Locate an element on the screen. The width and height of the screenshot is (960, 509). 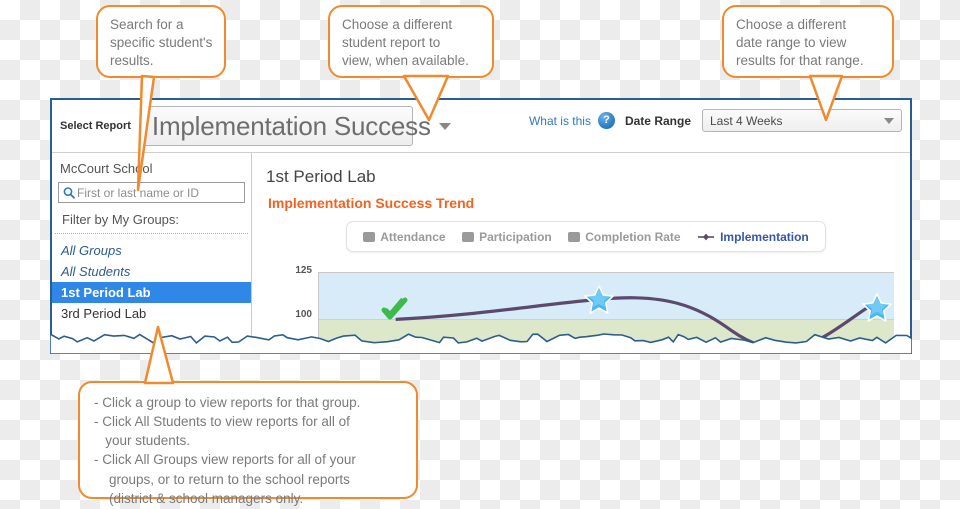
sidebar-item-3rd-period-lab: 3rd Period Lab is located at coordinates (151, 313).